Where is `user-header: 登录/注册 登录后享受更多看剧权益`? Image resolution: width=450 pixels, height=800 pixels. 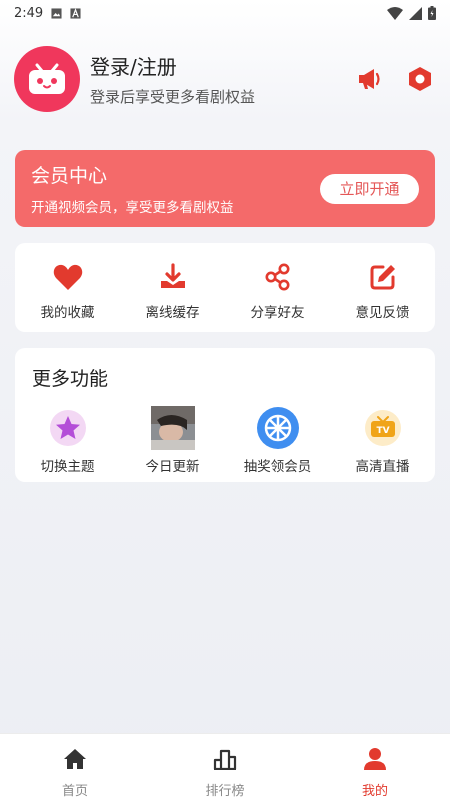
user-header: 登录/注册 登录后享受更多看剧权益 is located at coordinates (225, 79).